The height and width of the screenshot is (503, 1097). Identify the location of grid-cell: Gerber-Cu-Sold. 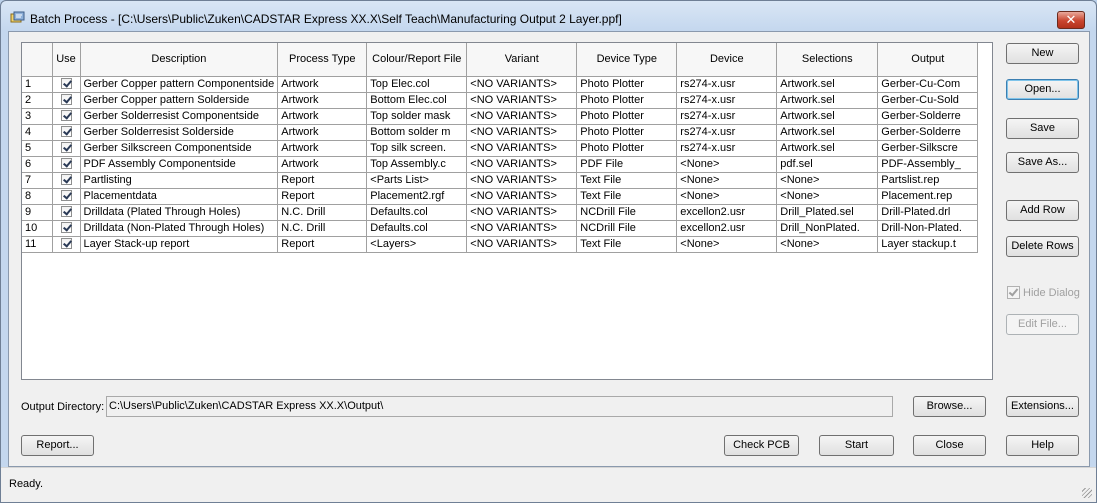
(928, 100).